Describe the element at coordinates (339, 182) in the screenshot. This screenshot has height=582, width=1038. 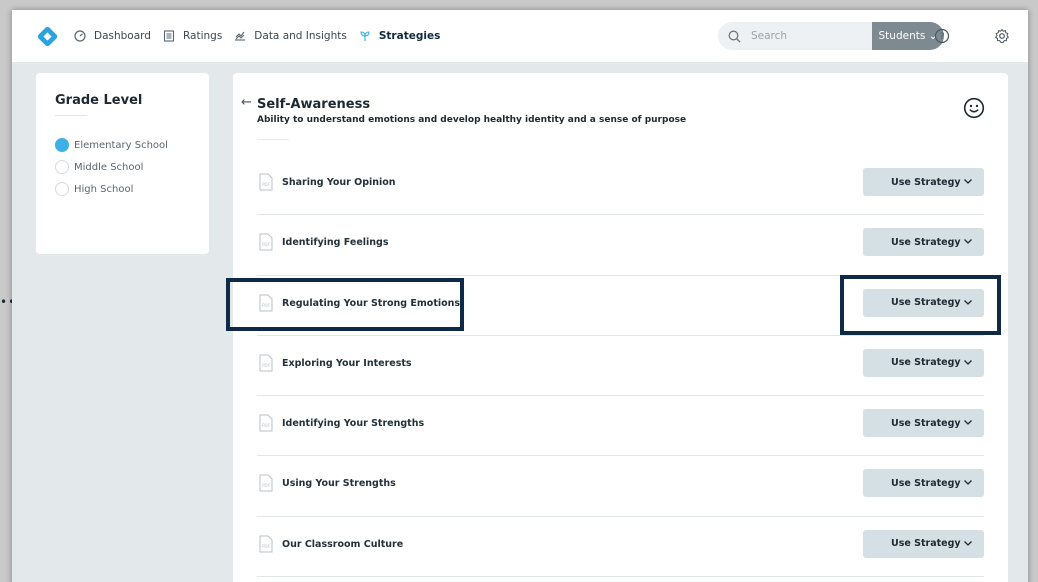
I see `strategy-title-link: Sharing Your Opinion` at that location.